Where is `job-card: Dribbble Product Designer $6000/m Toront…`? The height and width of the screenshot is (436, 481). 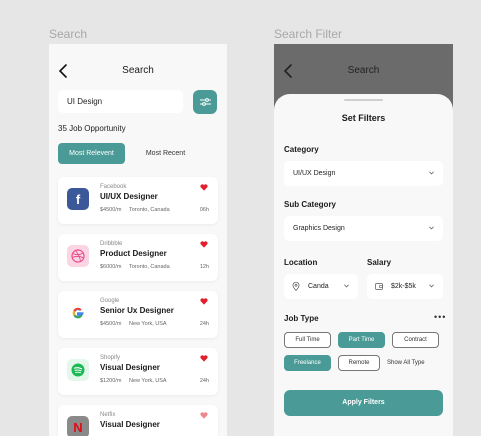
job-card: Dribbble Product Designer $6000/m Toront… is located at coordinates (138, 257).